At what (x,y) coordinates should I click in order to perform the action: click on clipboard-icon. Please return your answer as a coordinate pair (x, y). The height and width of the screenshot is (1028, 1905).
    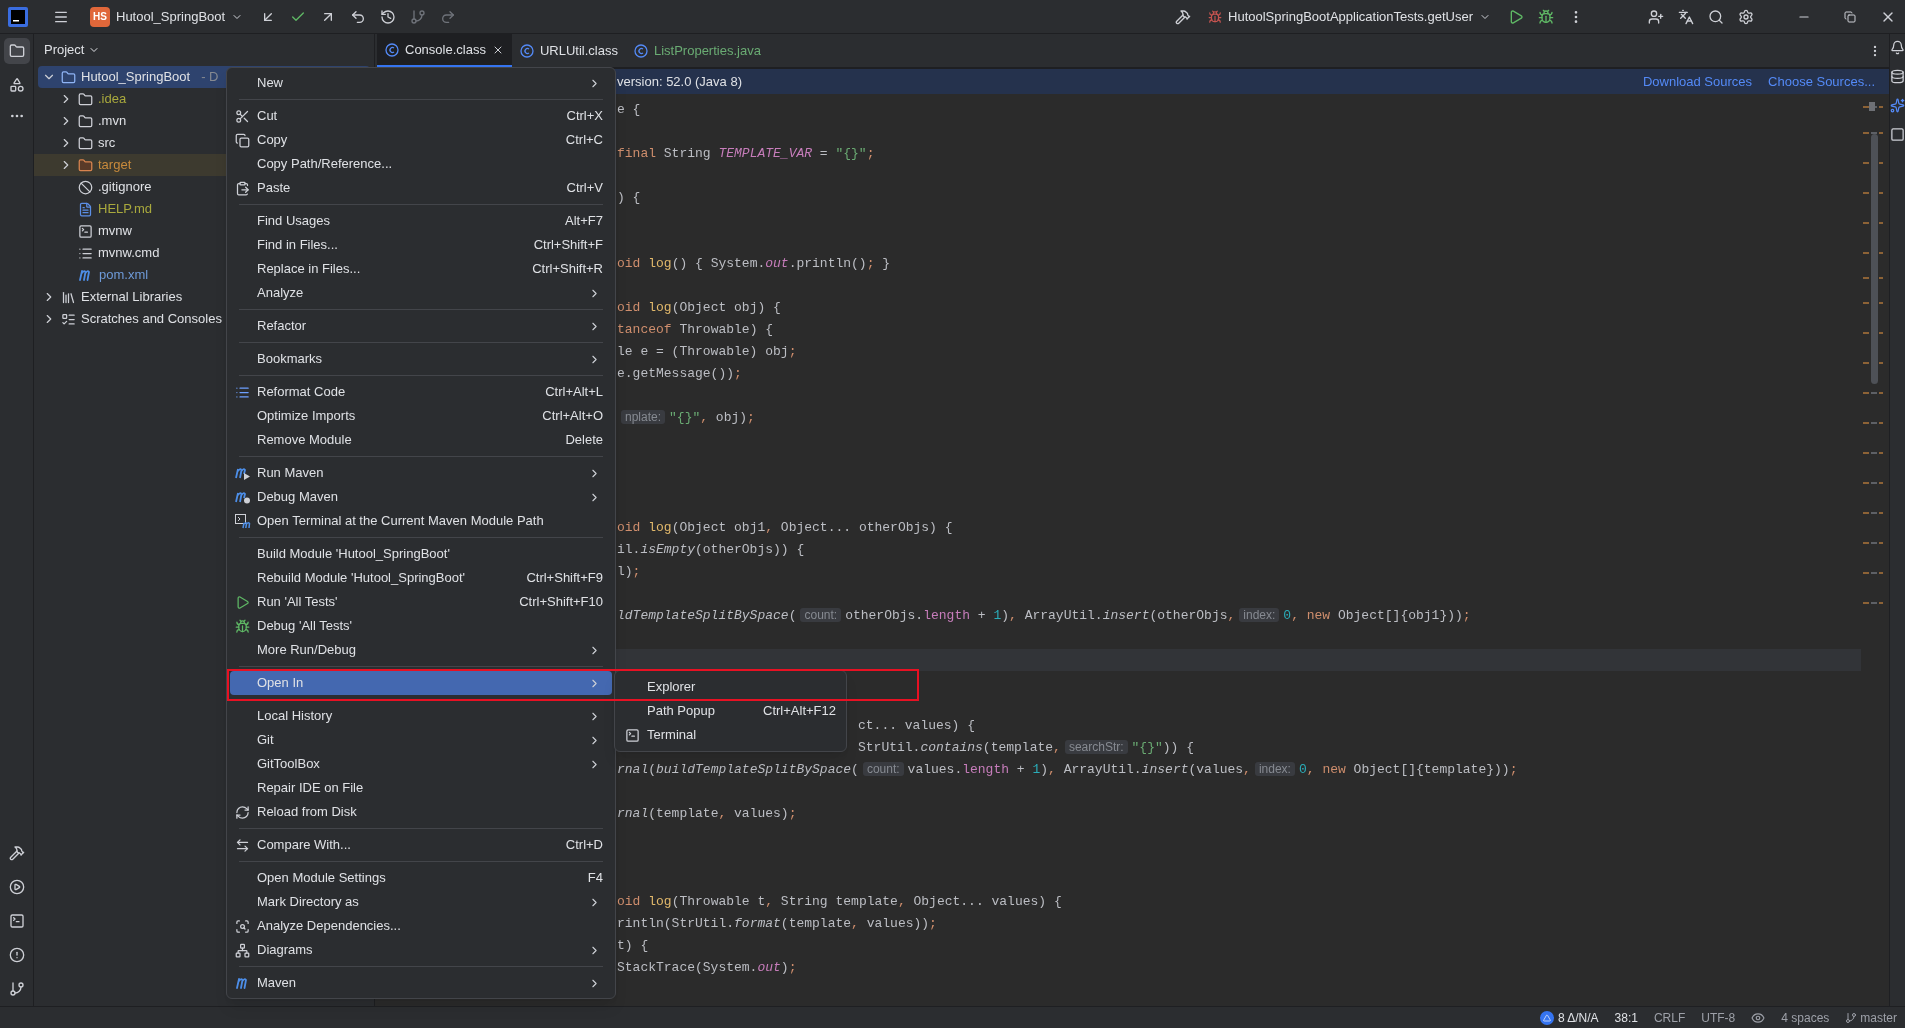
    Looking at the image, I should click on (242, 188).